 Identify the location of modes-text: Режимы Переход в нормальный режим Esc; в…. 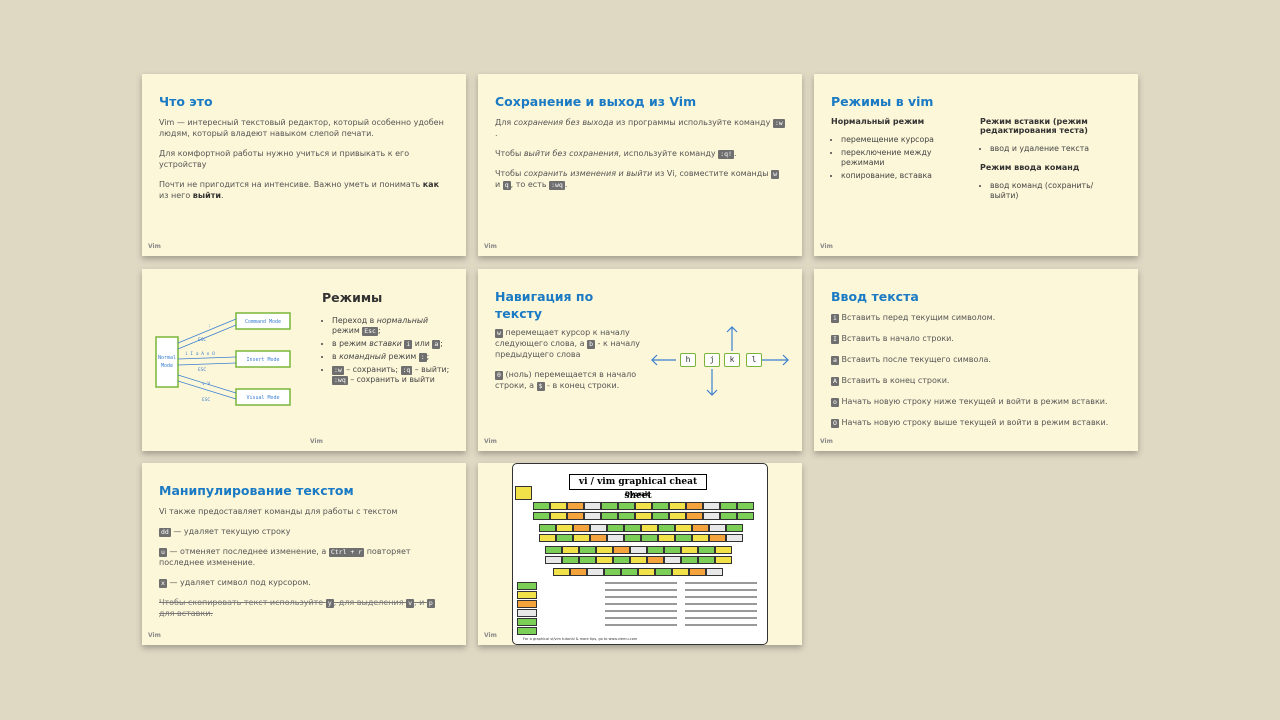
(389, 338).